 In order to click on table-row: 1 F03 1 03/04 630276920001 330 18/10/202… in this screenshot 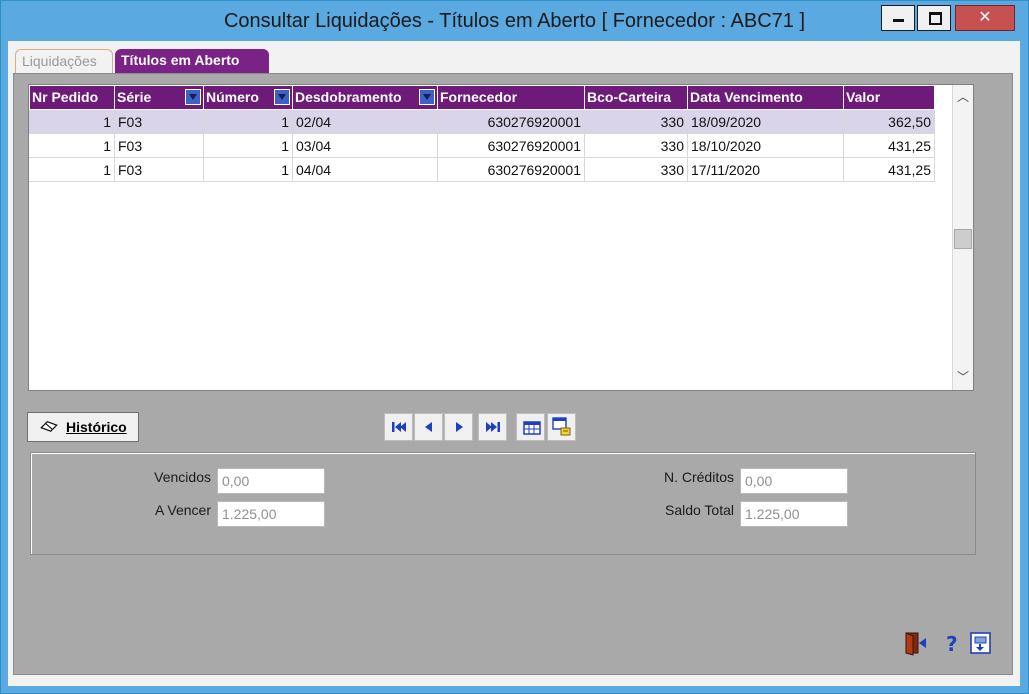, I will do `click(482, 146)`.